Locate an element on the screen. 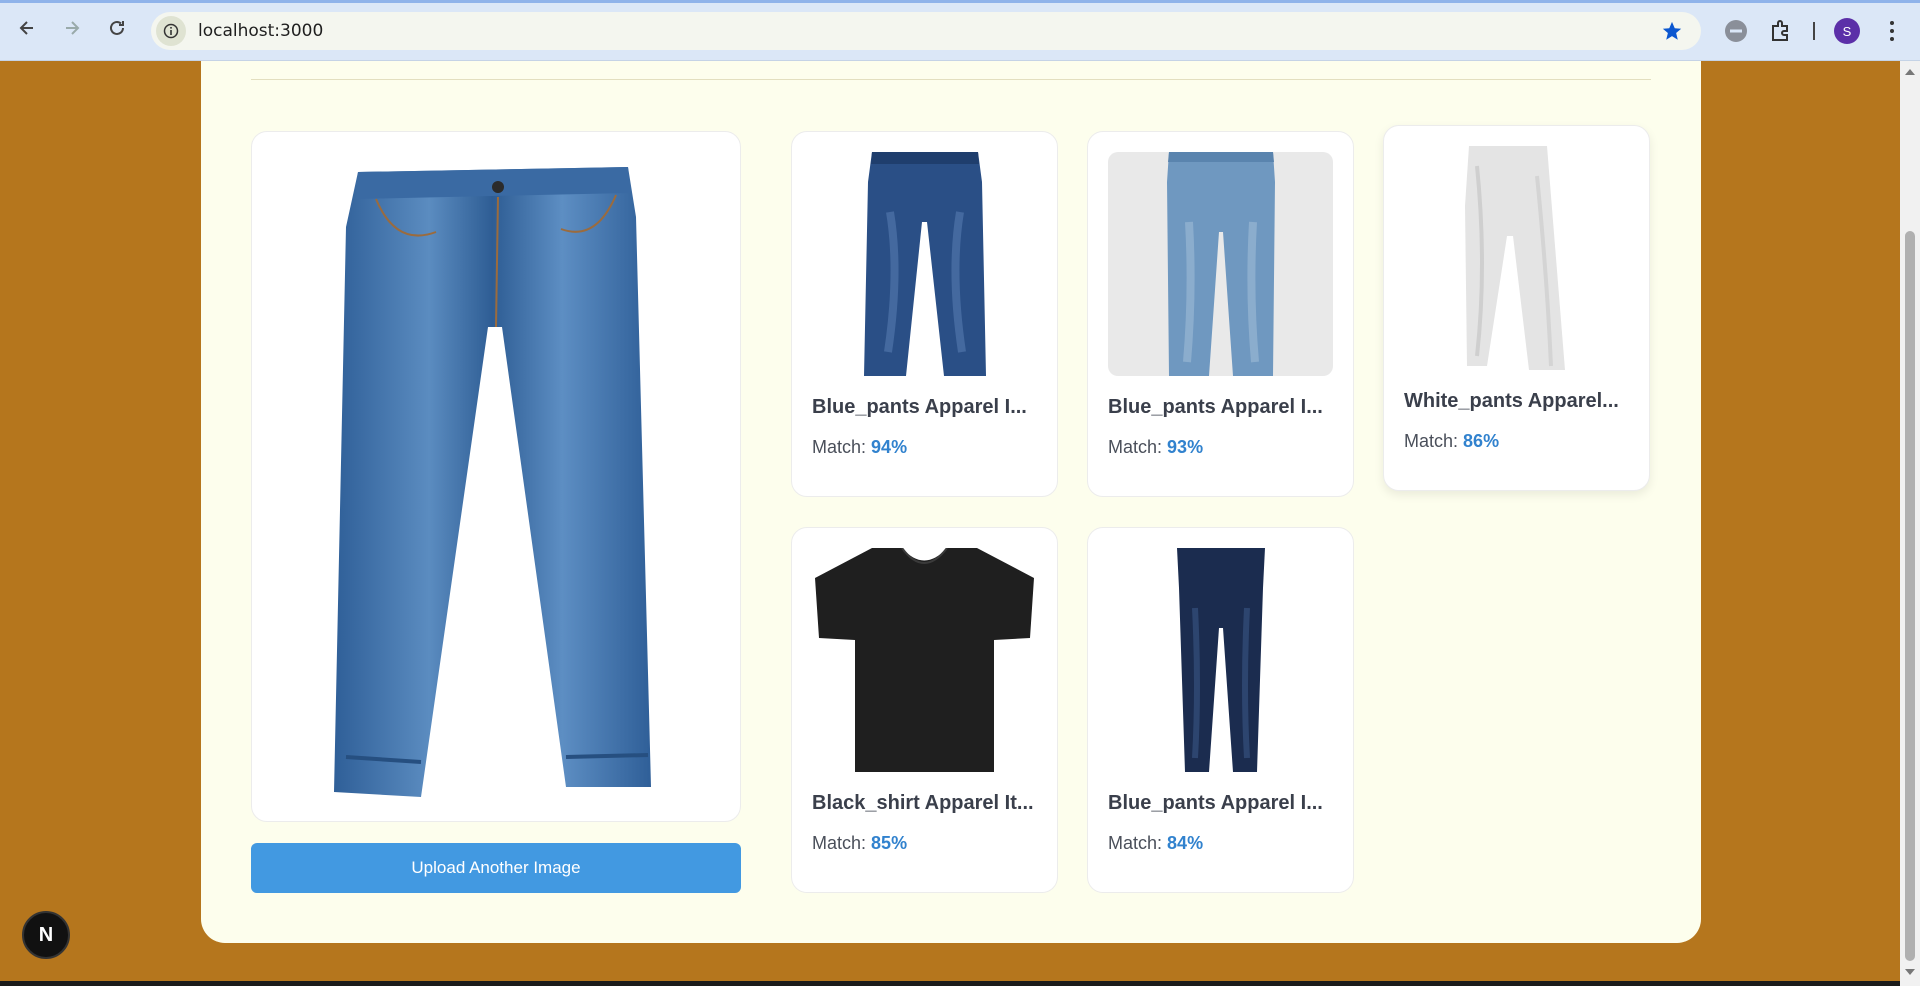 The height and width of the screenshot is (986, 1920). arrow-right-icon is located at coordinates (73, 28).